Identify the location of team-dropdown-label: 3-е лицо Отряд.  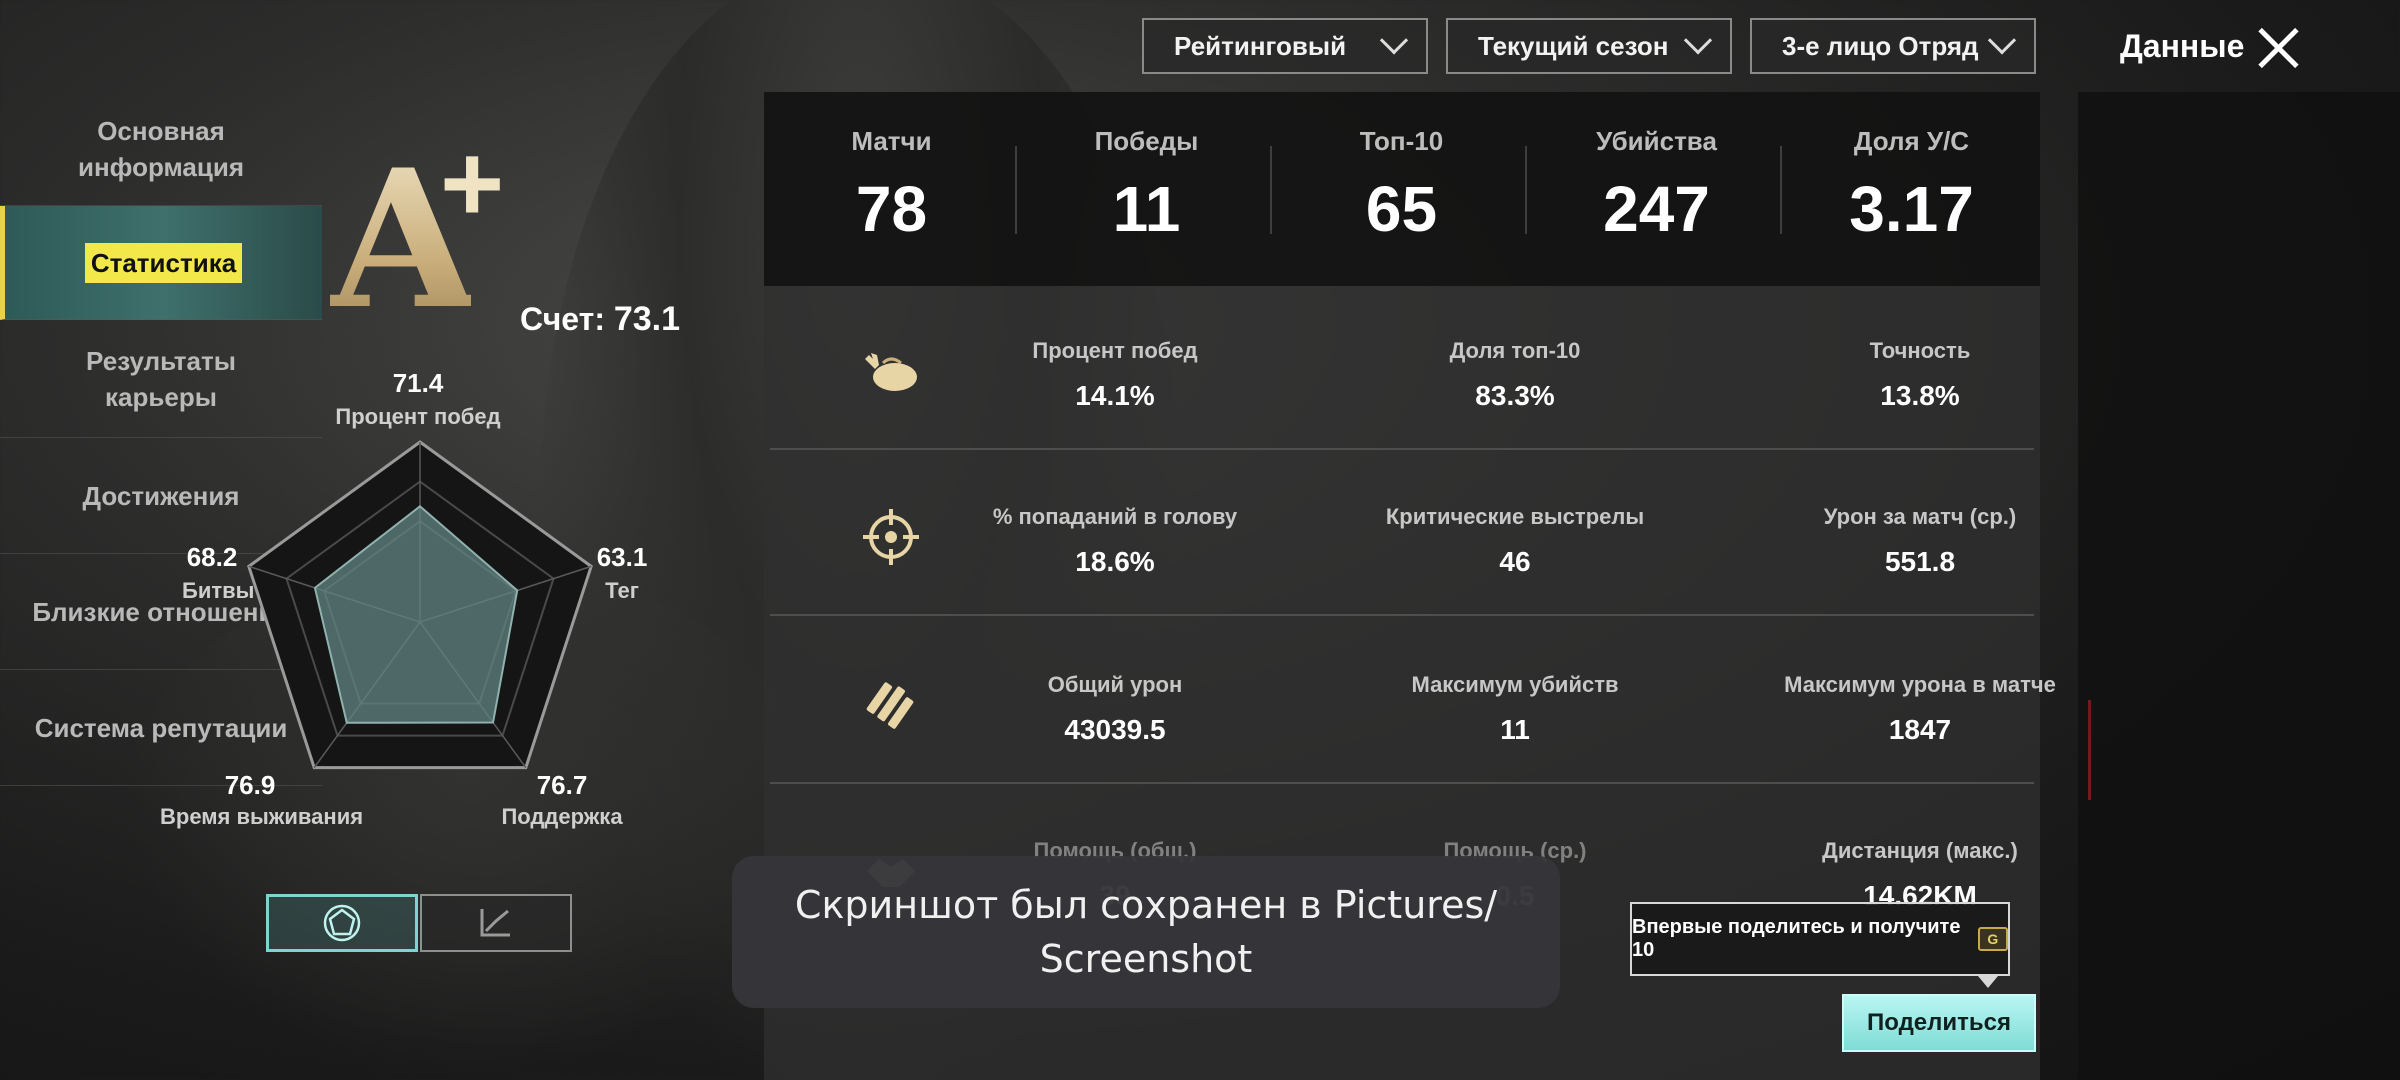
(1880, 45).